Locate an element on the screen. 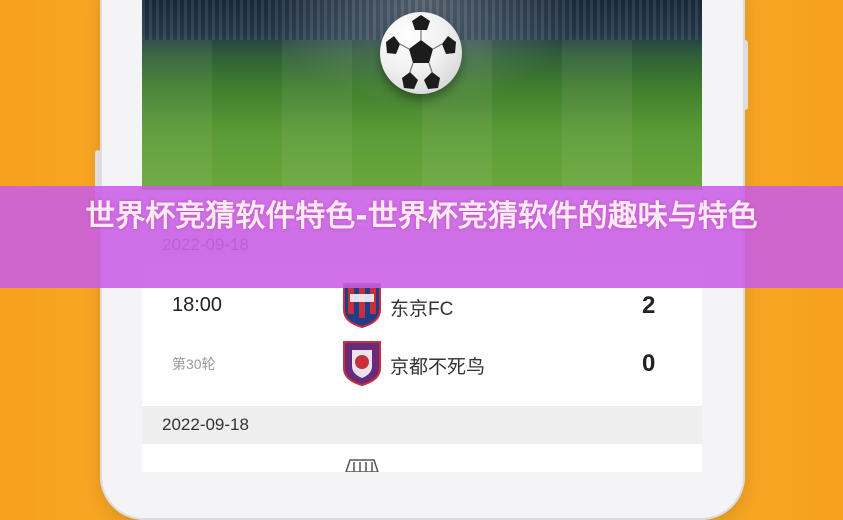  away-team-name: 京都不死鸟 is located at coordinates (438, 367).